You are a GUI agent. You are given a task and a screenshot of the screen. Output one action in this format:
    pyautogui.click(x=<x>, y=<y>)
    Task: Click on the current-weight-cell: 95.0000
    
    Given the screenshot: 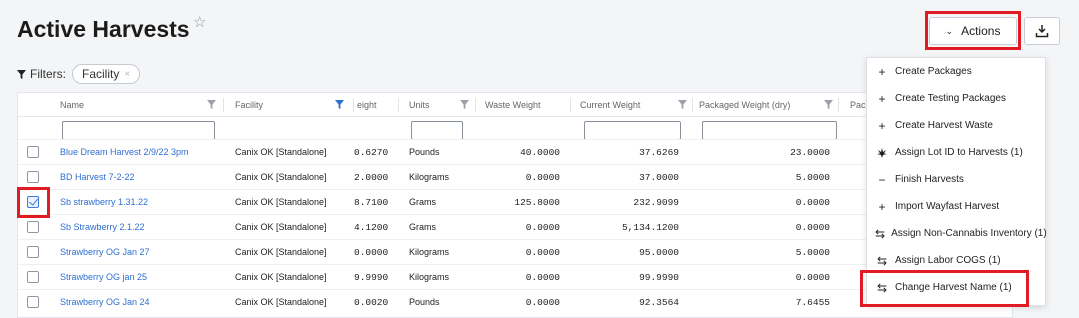 What is the action you would take?
    pyautogui.click(x=659, y=252)
    